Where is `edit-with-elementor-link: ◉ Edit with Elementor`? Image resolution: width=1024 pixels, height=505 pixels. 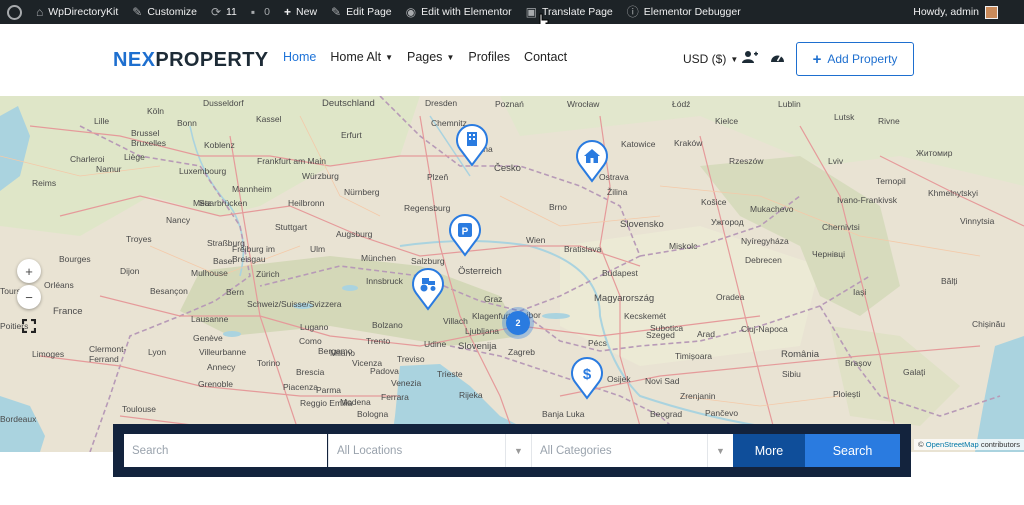
edit-with-elementor-link: ◉ Edit with Elementor is located at coordinates (459, 12).